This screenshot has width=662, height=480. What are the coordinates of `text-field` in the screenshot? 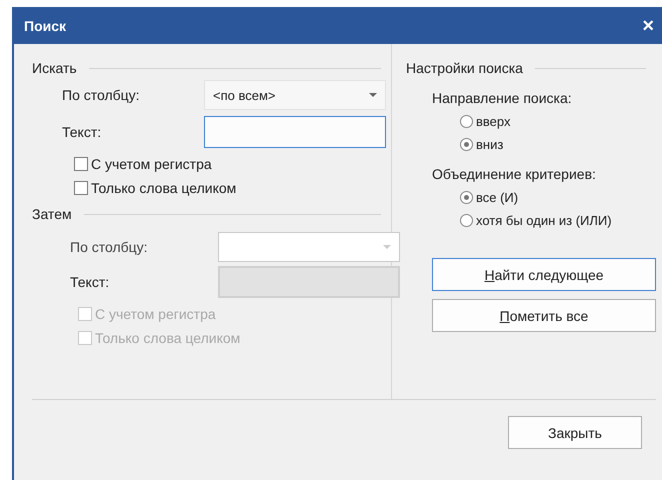 It's located at (295, 132).